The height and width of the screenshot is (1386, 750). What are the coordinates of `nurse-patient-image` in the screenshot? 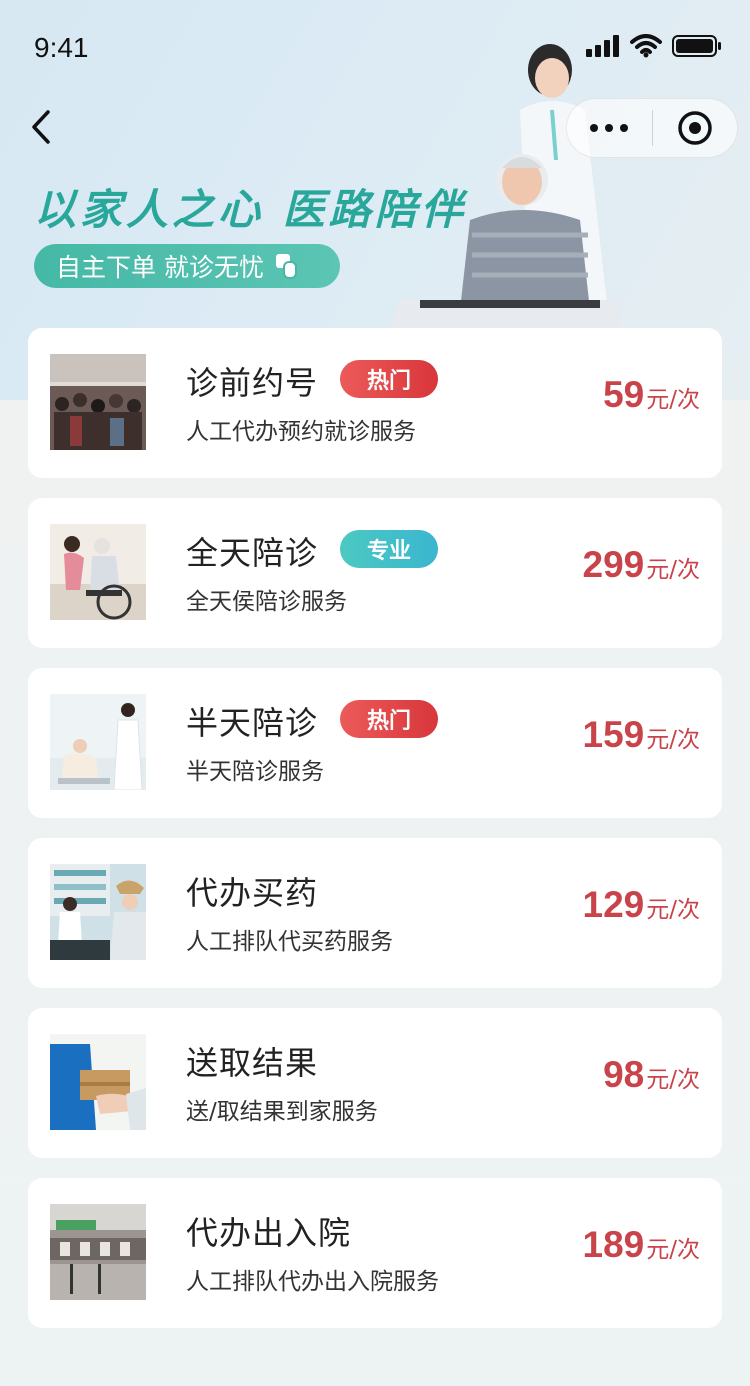 It's located at (98, 742).